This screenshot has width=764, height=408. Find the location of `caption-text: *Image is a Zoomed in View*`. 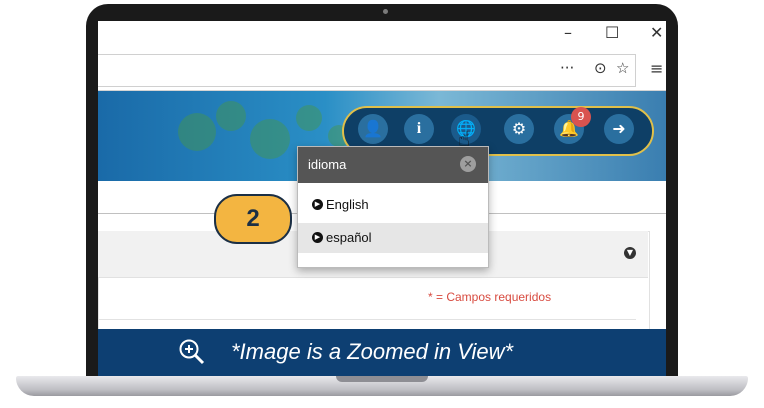

caption-text: *Image is a Zoomed in View* is located at coordinates (372, 351).